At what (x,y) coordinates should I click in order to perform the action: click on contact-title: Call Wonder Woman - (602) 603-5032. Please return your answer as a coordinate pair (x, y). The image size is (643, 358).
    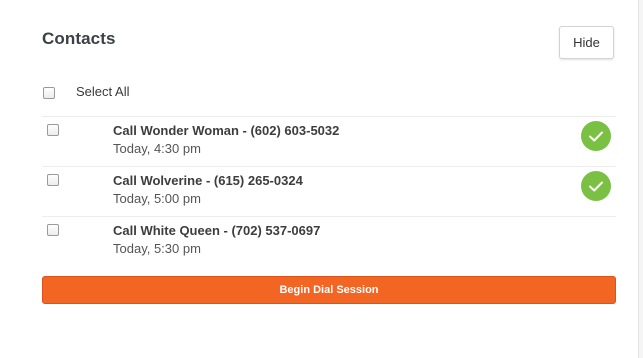
    Looking at the image, I should click on (226, 130).